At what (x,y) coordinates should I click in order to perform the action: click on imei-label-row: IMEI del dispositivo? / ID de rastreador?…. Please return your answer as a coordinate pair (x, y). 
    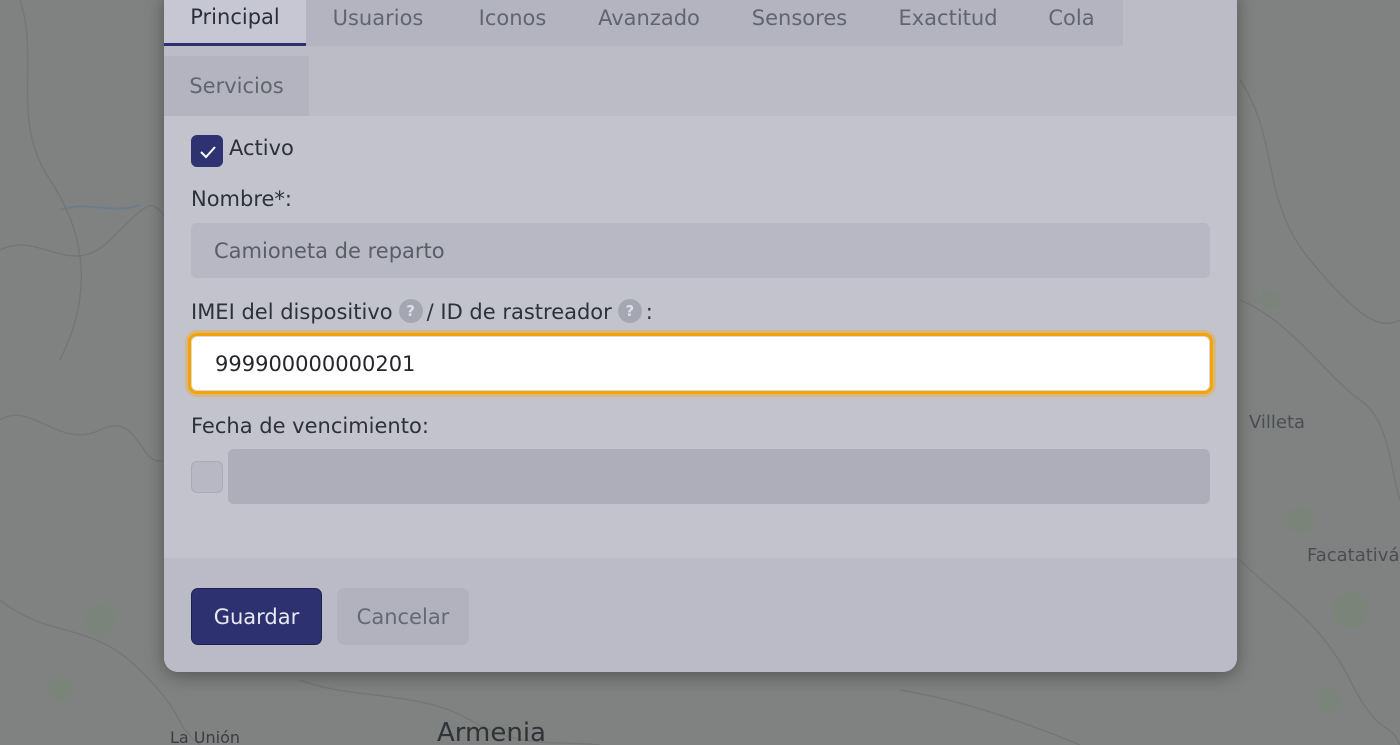
    Looking at the image, I should click on (422, 311).